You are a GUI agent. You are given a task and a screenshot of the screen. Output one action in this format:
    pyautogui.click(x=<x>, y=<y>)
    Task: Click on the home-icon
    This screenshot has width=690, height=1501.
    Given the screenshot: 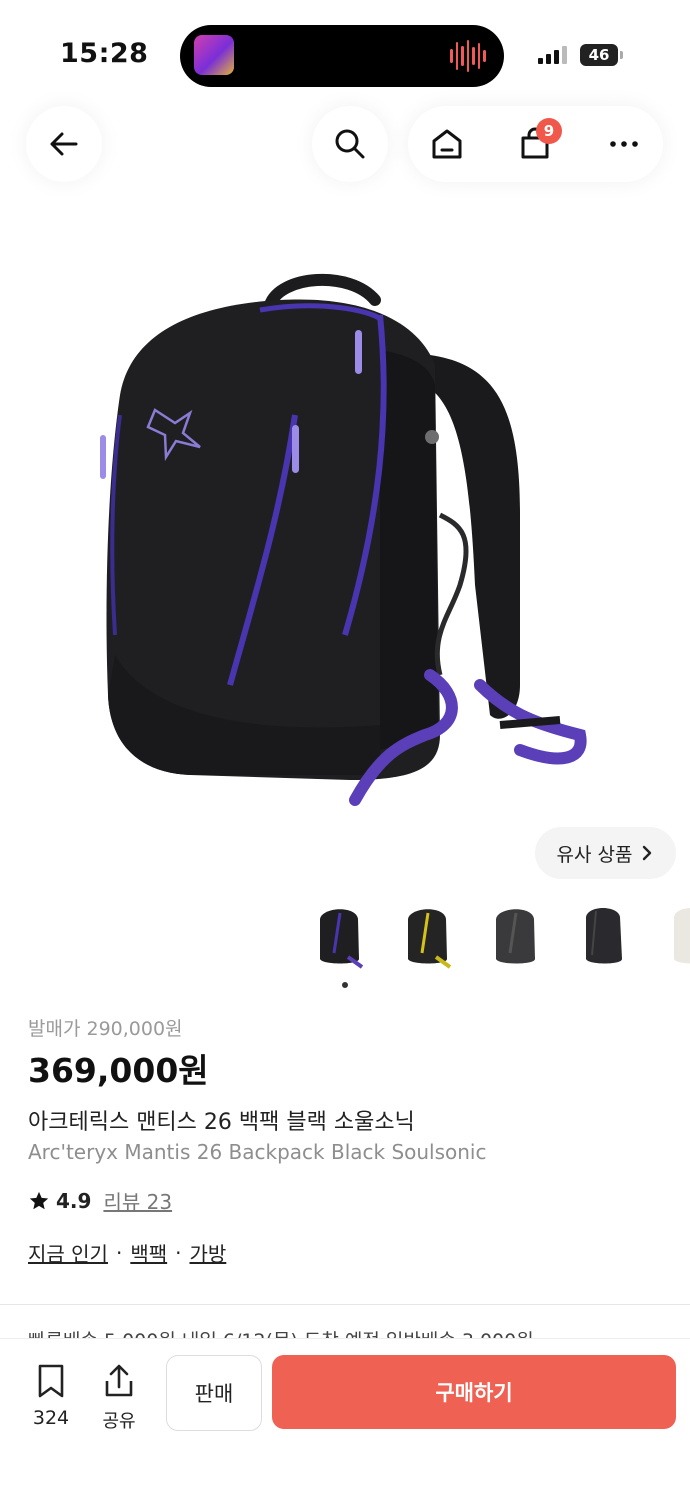 What is the action you would take?
    pyautogui.click(x=447, y=144)
    